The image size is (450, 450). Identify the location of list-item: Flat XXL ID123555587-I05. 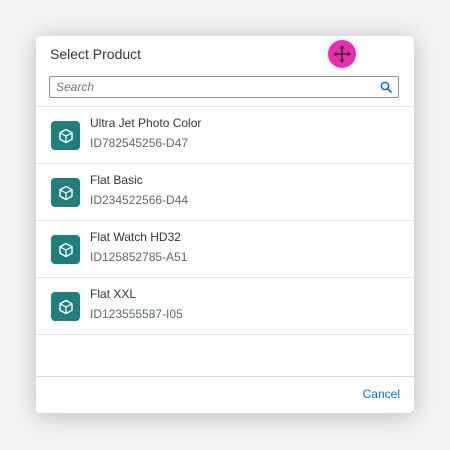
(225, 306).